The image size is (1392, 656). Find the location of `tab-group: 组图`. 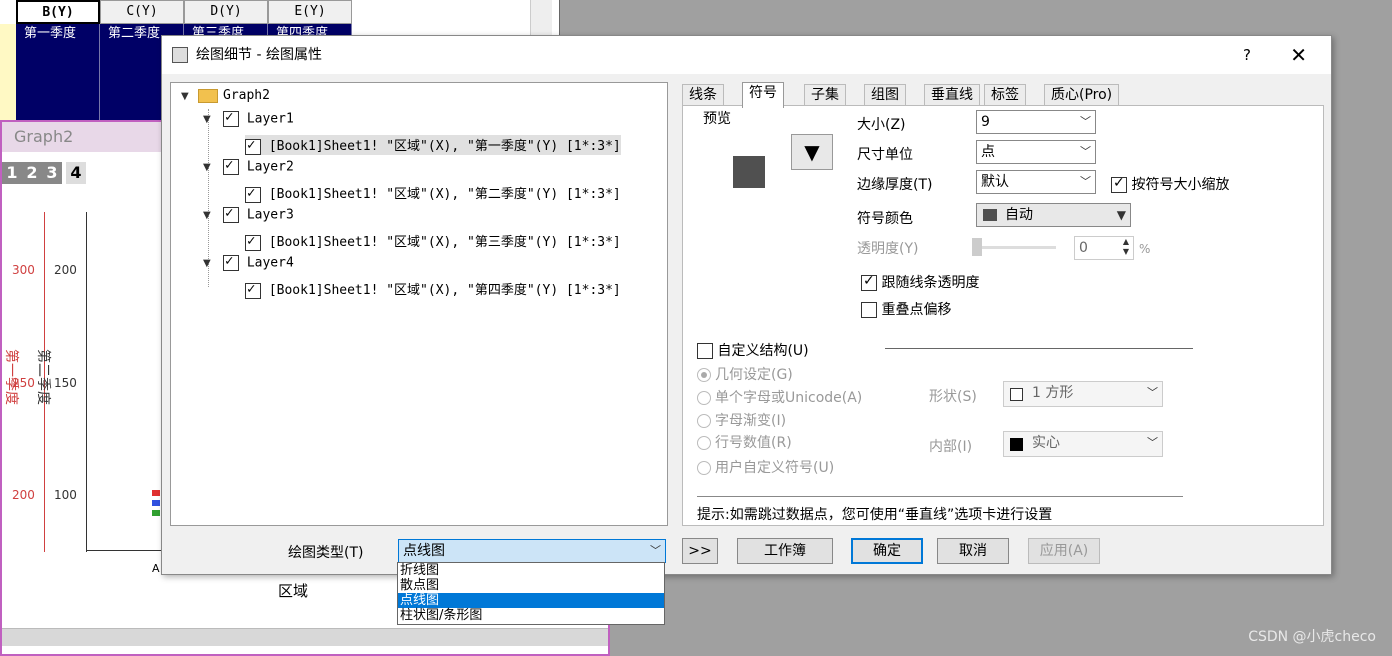

tab-group: 组图 is located at coordinates (885, 95).